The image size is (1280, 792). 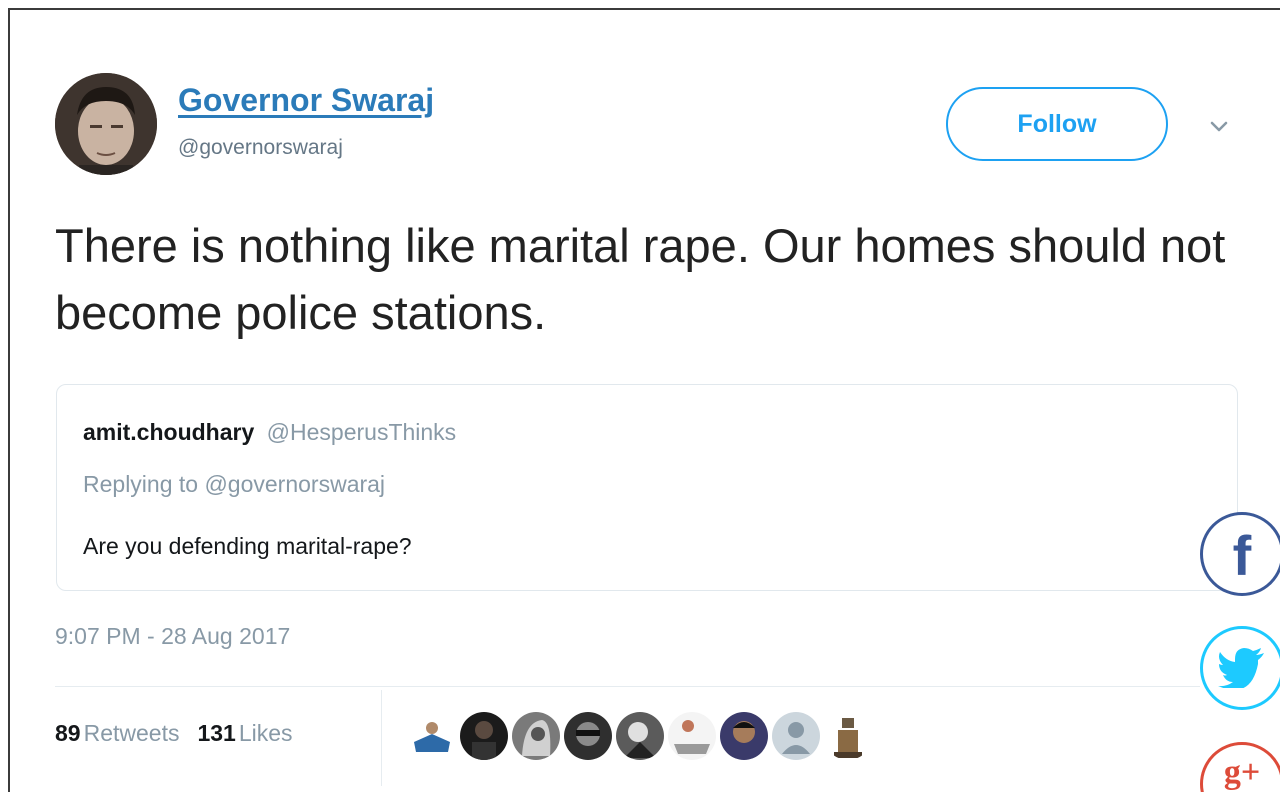 What do you see at coordinates (68, 733) in the screenshot?
I see `retweets-count: 89` at bounding box center [68, 733].